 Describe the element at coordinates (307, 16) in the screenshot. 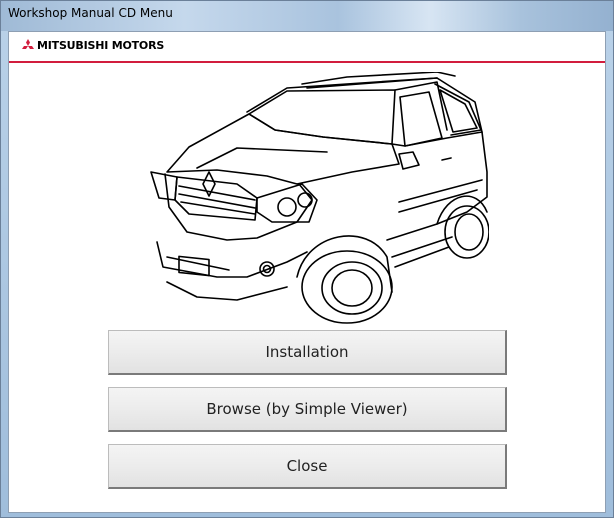

I see `title-bar: Workshop Manual CD Menu` at that location.